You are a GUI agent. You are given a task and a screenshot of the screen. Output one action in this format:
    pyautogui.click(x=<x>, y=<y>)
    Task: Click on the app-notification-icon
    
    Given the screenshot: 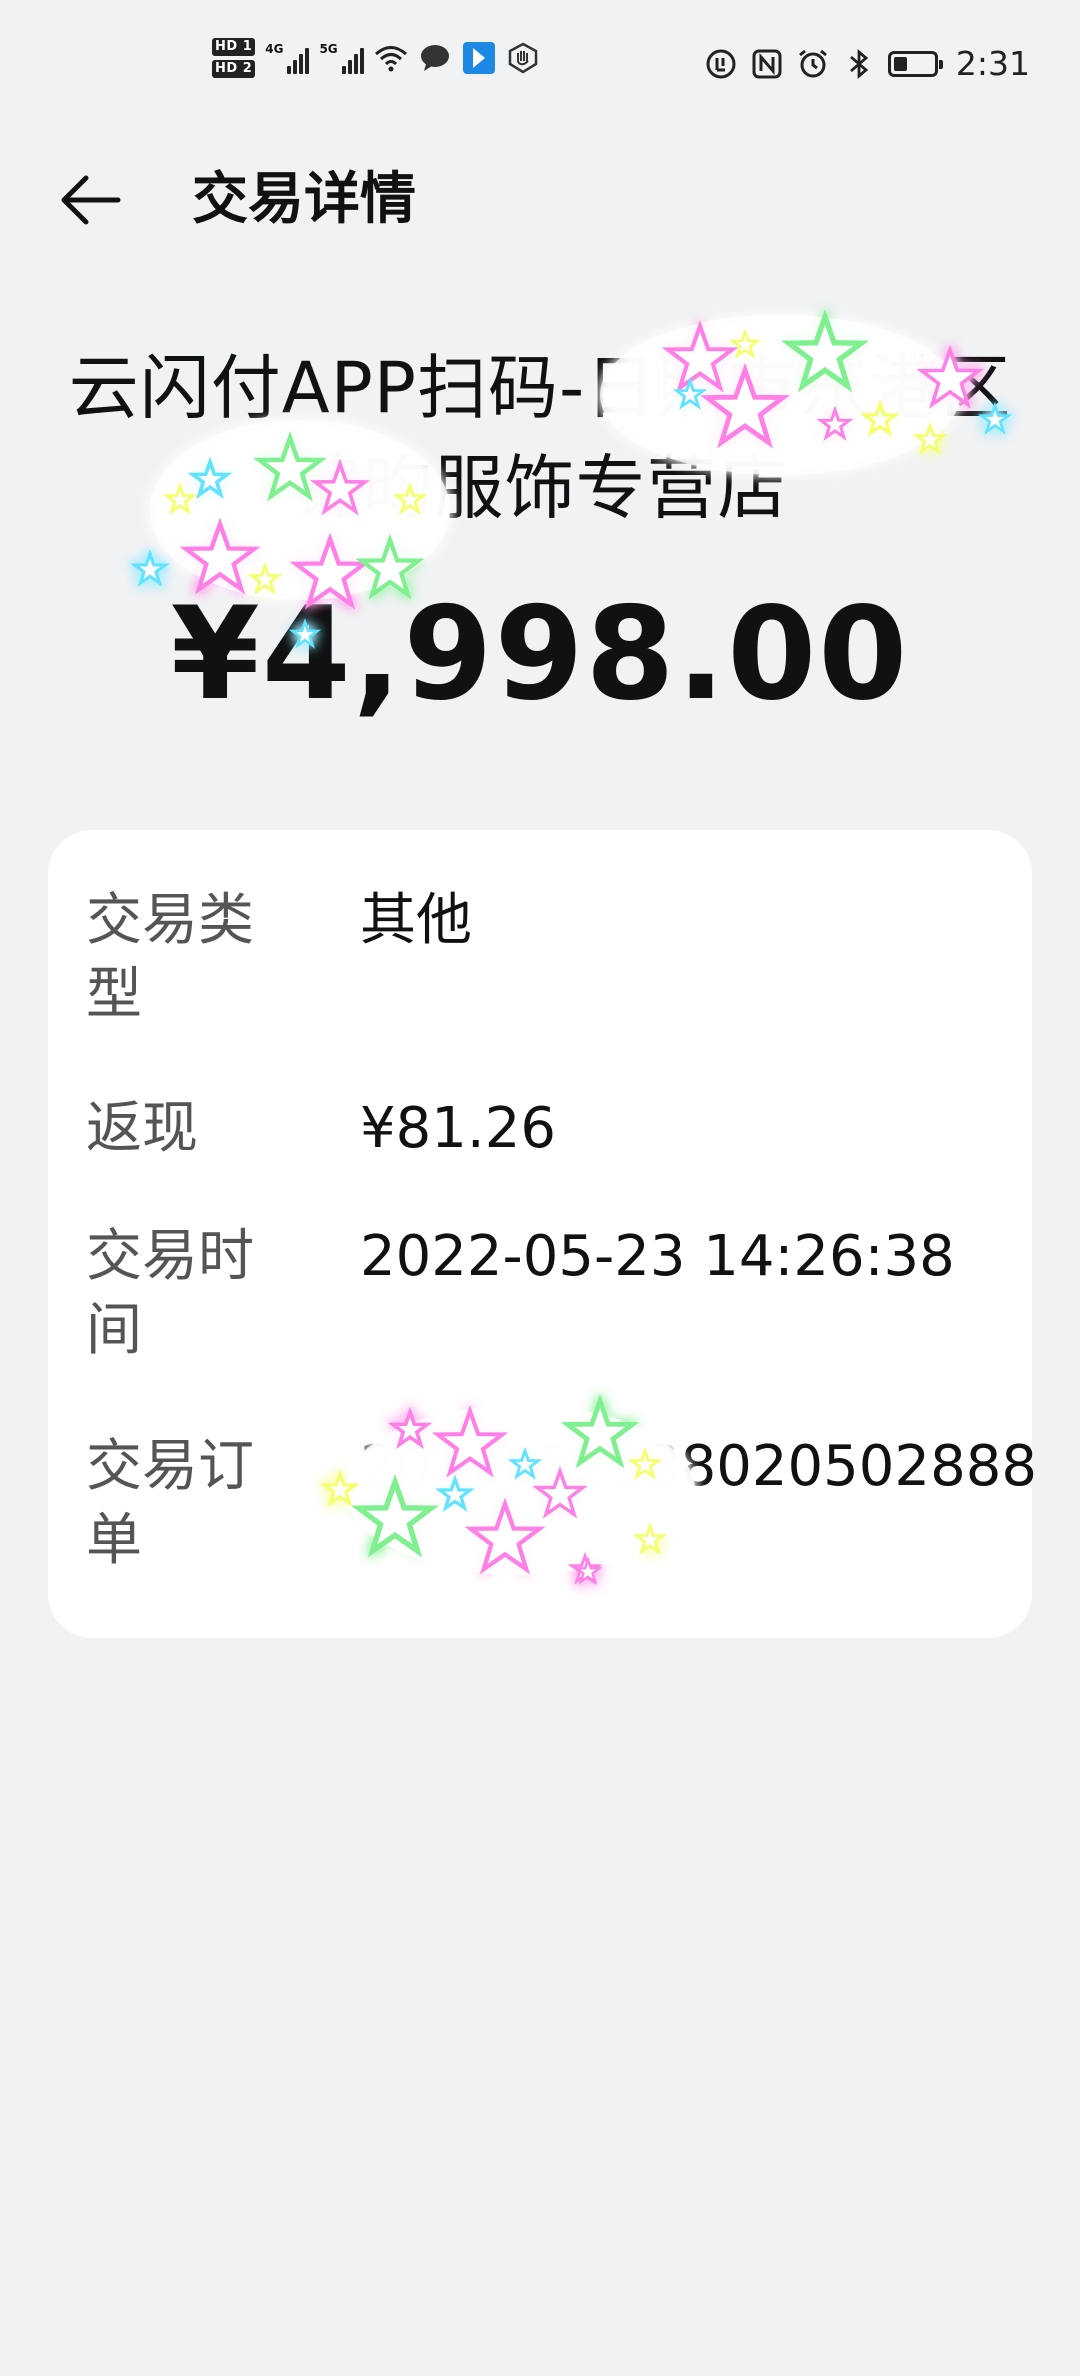 What is the action you would take?
    pyautogui.click(x=479, y=58)
    